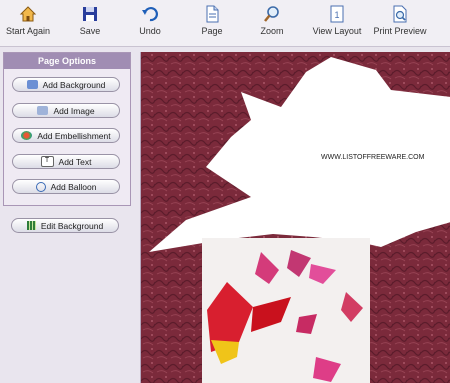 The height and width of the screenshot is (383, 450). What do you see at coordinates (74, 135) in the screenshot?
I see `add-embellishment-label: Add Embellishment` at bounding box center [74, 135].